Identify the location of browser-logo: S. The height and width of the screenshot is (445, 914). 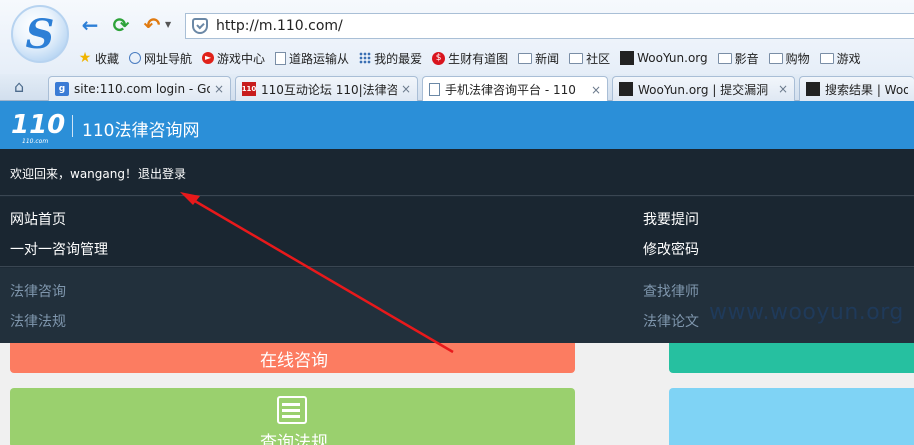
(40, 34).